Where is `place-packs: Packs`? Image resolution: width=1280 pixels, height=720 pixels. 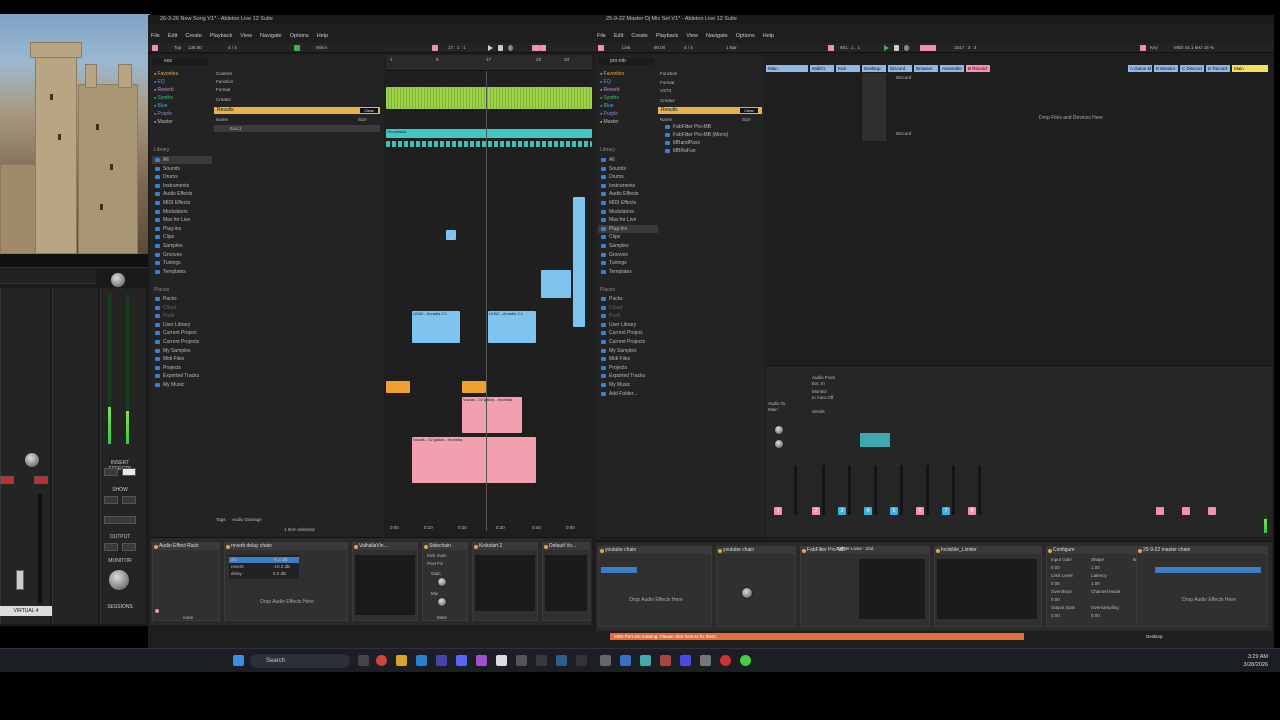 place-packs: Packs is located at coordinates (176, 299).